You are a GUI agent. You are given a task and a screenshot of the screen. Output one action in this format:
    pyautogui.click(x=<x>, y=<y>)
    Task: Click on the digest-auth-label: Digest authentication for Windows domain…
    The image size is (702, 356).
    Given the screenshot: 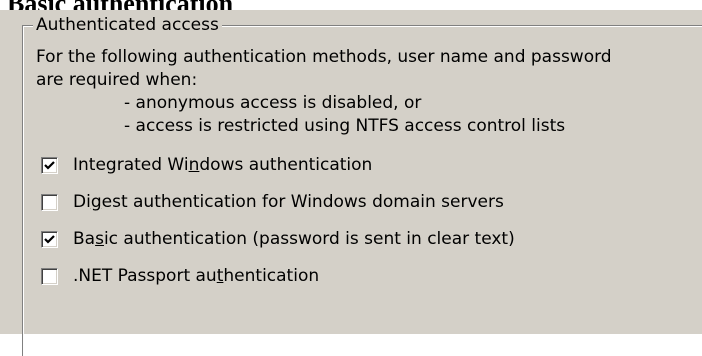 What is the action you would take?
    pyautogui.click(x=288, y=202)
    